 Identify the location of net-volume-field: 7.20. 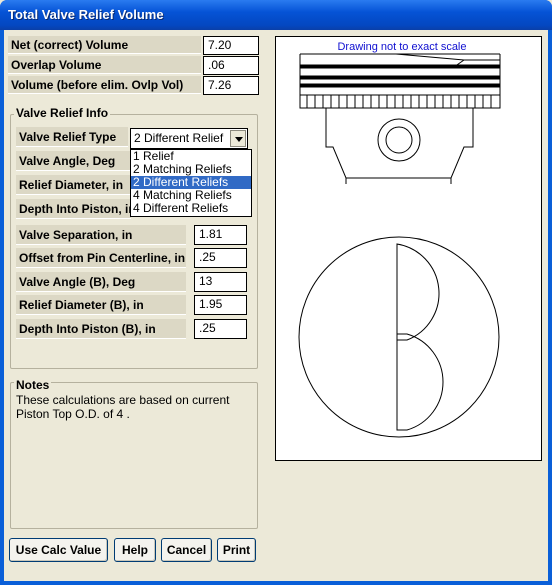
(231, 45).